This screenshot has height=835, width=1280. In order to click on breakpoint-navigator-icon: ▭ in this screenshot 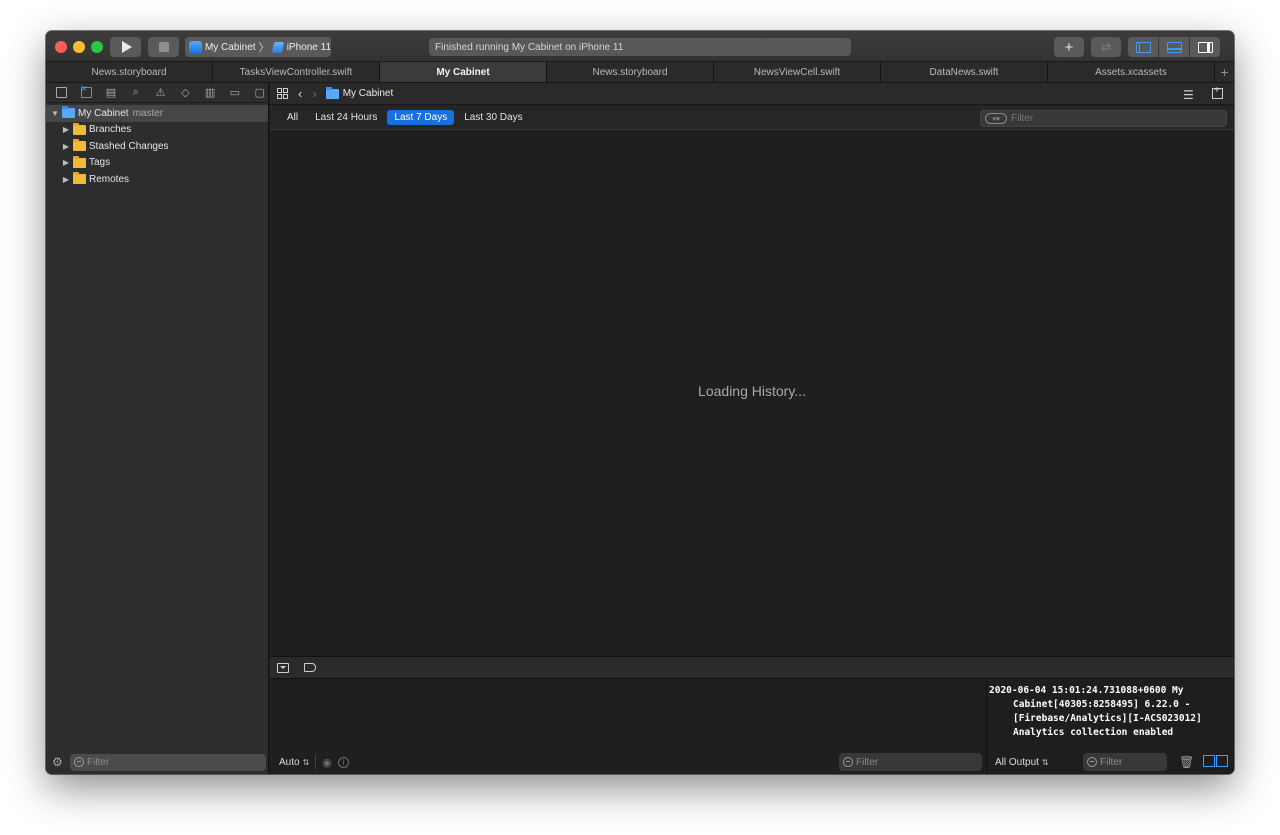, I will do `click(234, 93)`.